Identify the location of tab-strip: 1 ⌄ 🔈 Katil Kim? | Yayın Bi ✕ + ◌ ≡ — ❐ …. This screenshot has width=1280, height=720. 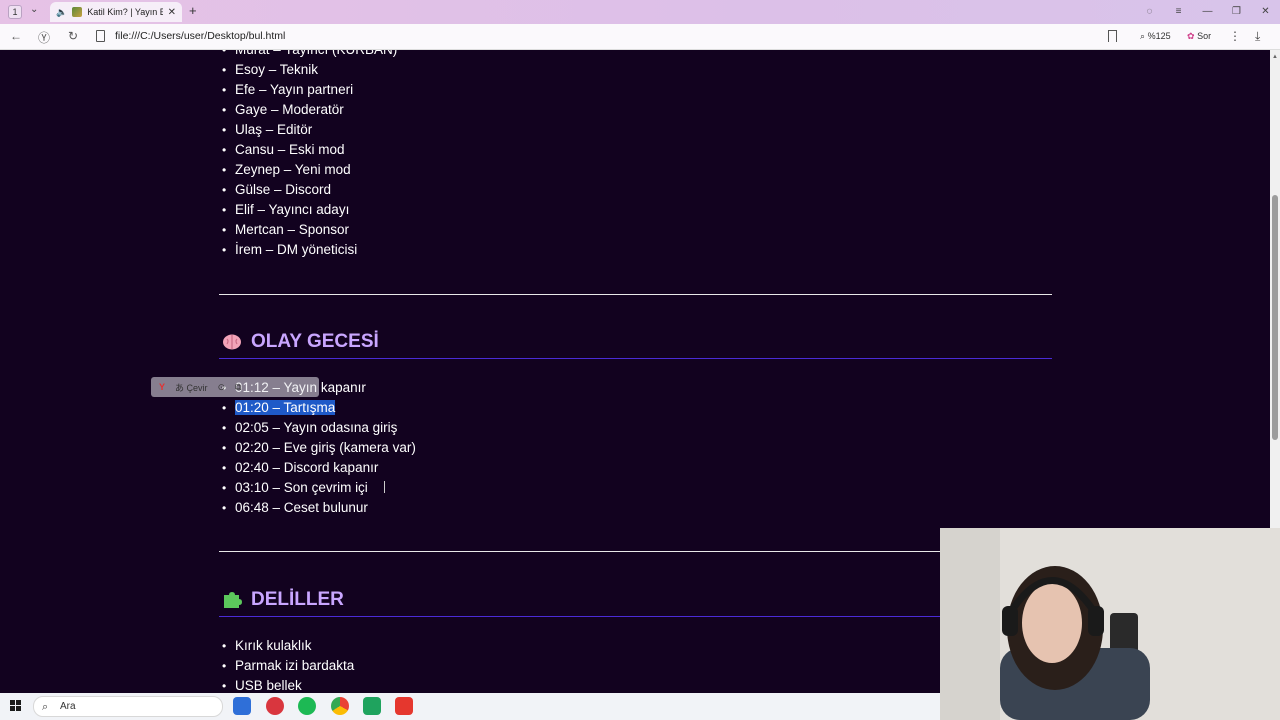
(640, 12).